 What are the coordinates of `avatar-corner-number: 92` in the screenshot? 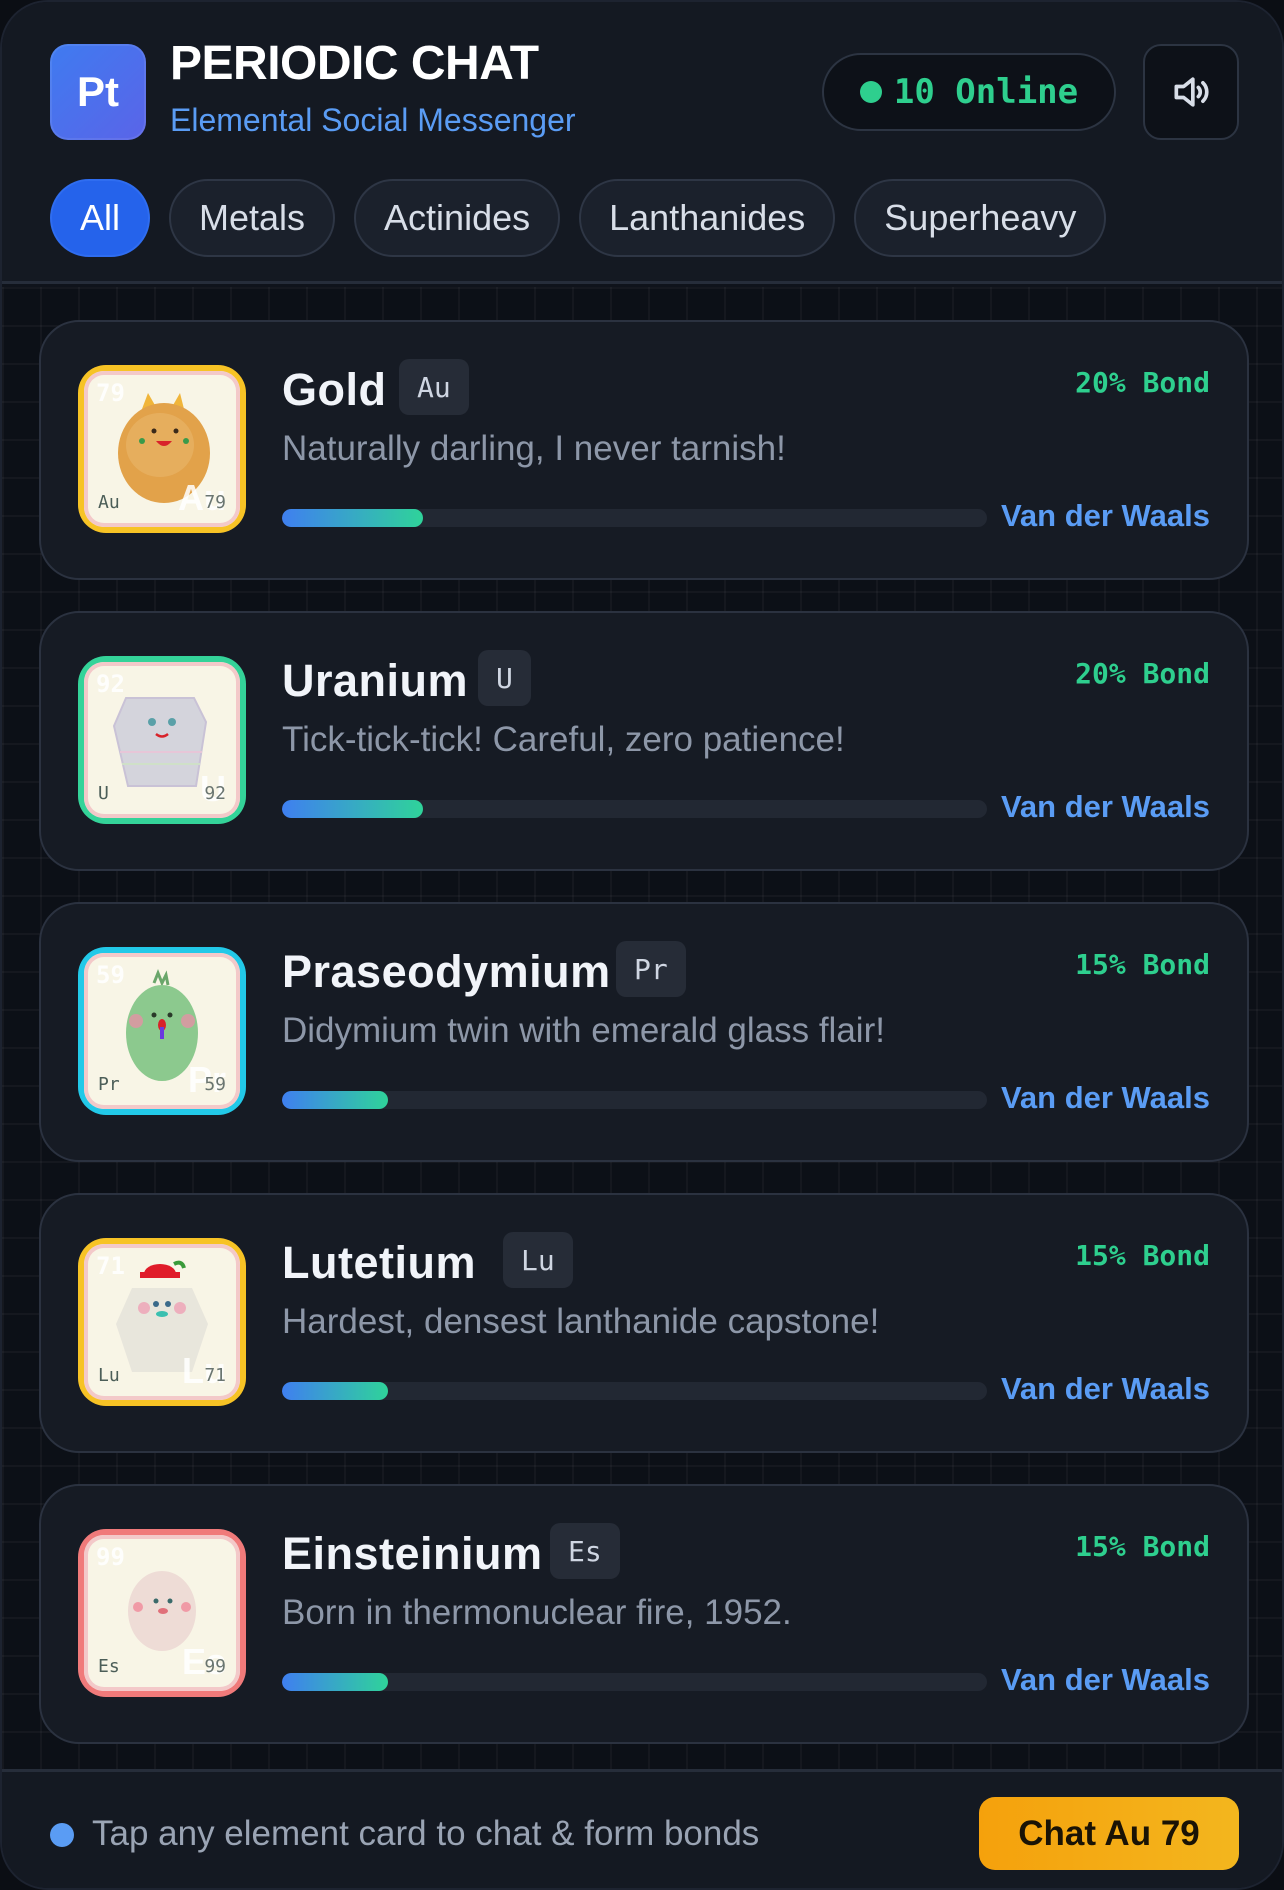 It's located at (215, 793).